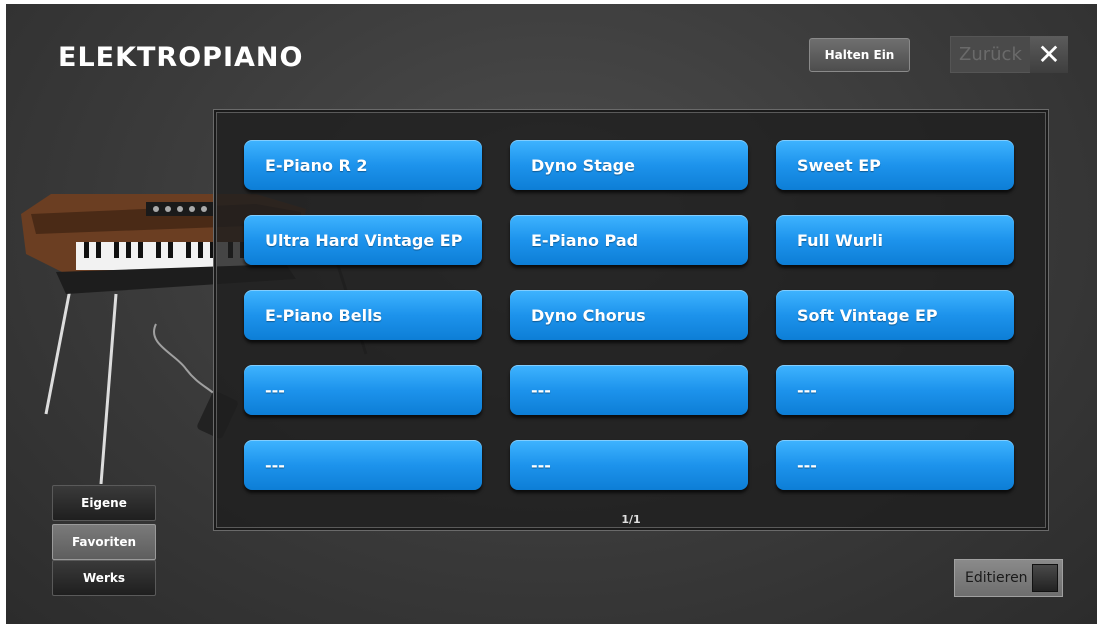 The width and height of the screenshot is (1107, 626). I want to click on close-icon: ✕, so click(1049, 54).